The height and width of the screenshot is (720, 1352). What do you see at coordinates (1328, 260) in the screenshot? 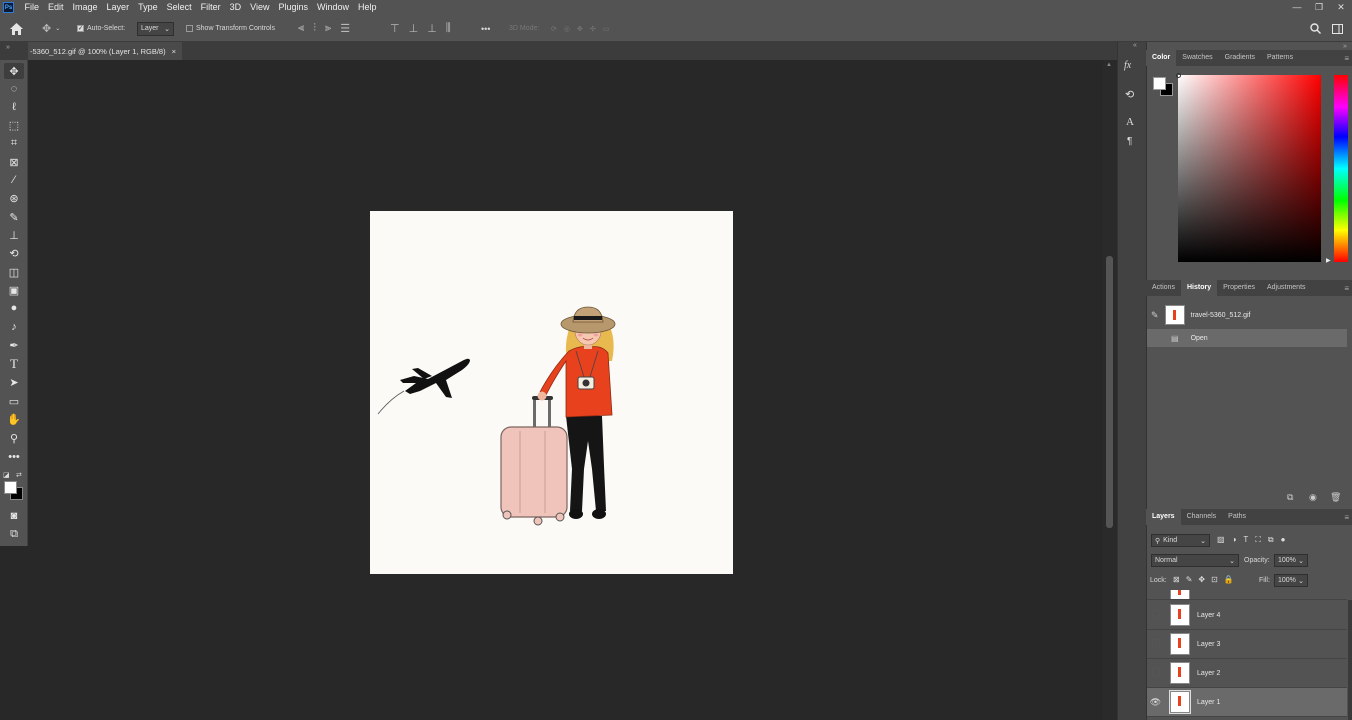
I see `hue-slider-handle: ▶` at bounding box center [1328, 260].